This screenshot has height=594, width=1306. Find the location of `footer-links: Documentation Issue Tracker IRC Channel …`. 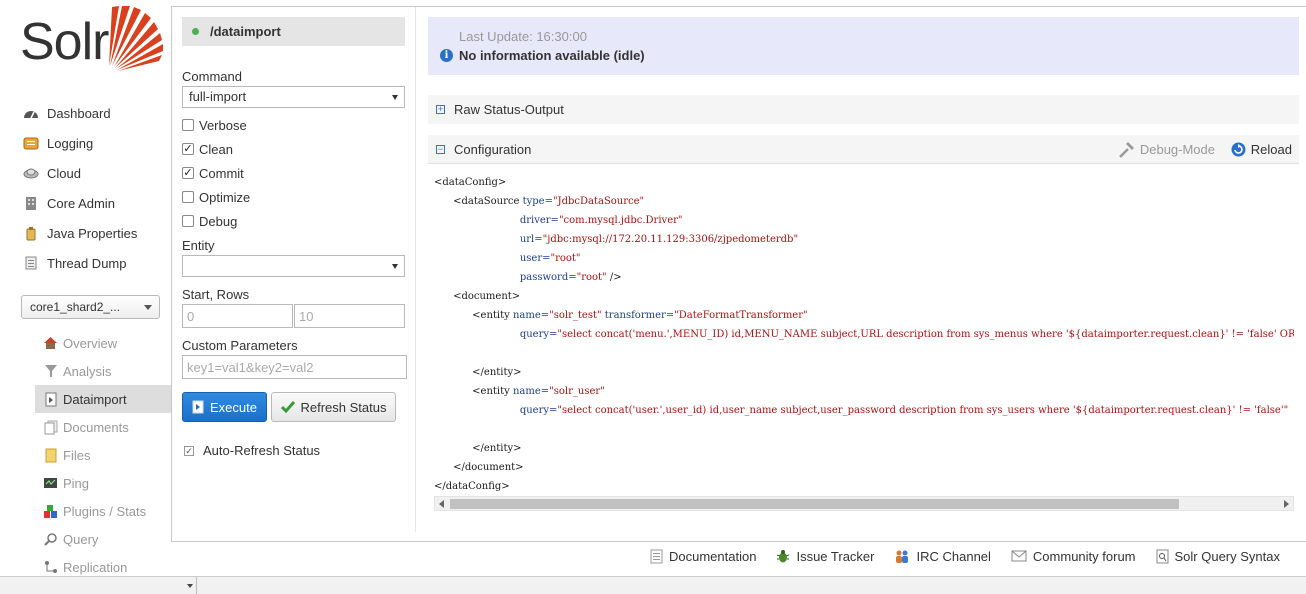

footer-links: Documentation Issue Tracker IRC Channel … is located at coordinates (965, 556).